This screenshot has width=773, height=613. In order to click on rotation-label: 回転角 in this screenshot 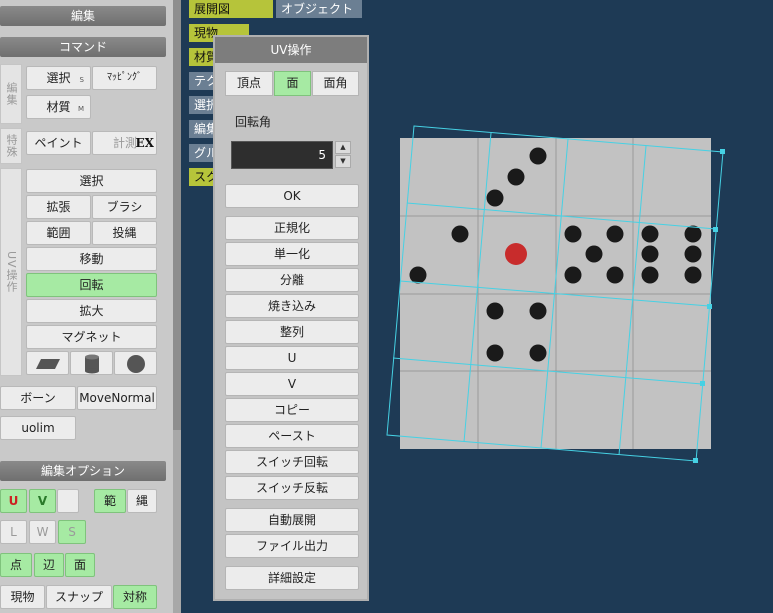, I will do `click(253, 122)`.